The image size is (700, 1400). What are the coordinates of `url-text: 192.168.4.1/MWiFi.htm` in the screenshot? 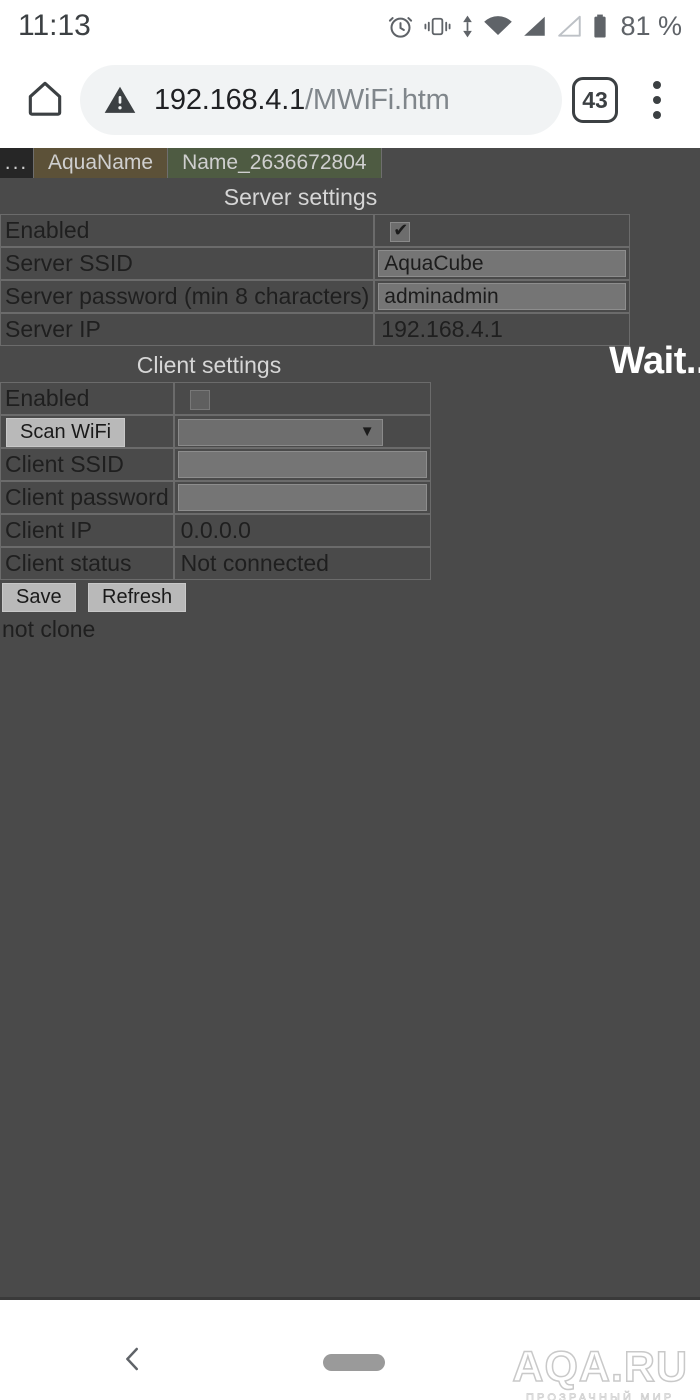 It's located at (302, 100).